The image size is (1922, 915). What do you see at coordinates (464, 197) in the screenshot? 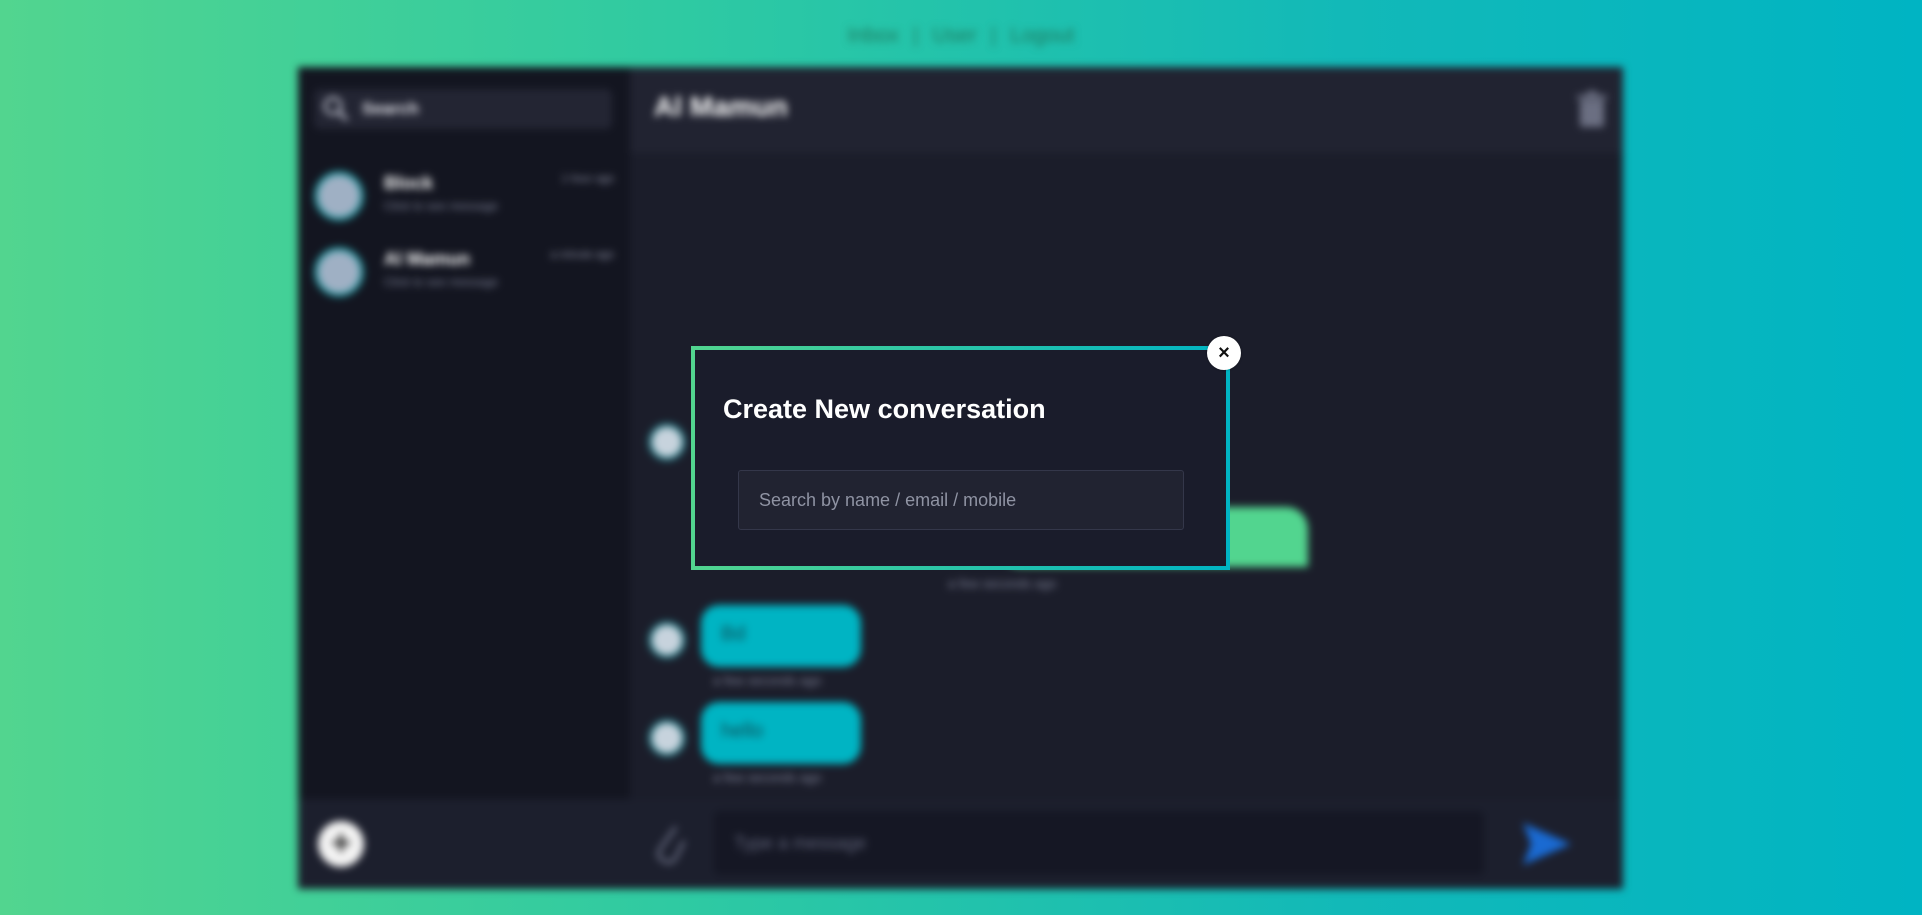
I see `conversation-item: Block Click to see message 1 hour ago` at bounding box center [464, 197].